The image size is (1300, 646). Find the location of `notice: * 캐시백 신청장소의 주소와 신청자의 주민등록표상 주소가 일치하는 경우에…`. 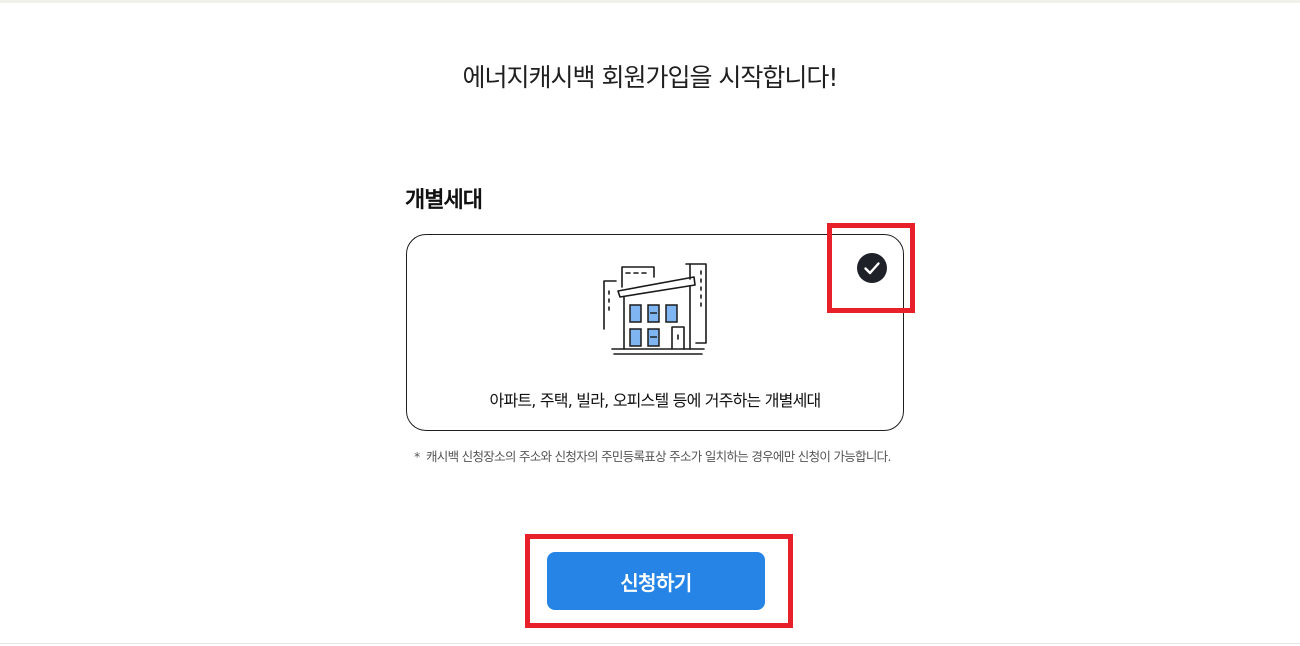

notice: * 캐시백 신청장소의 주소와 신청자의 주민등록표상 주소가 일치하는 경우에… is located at coordinates (654, 456).